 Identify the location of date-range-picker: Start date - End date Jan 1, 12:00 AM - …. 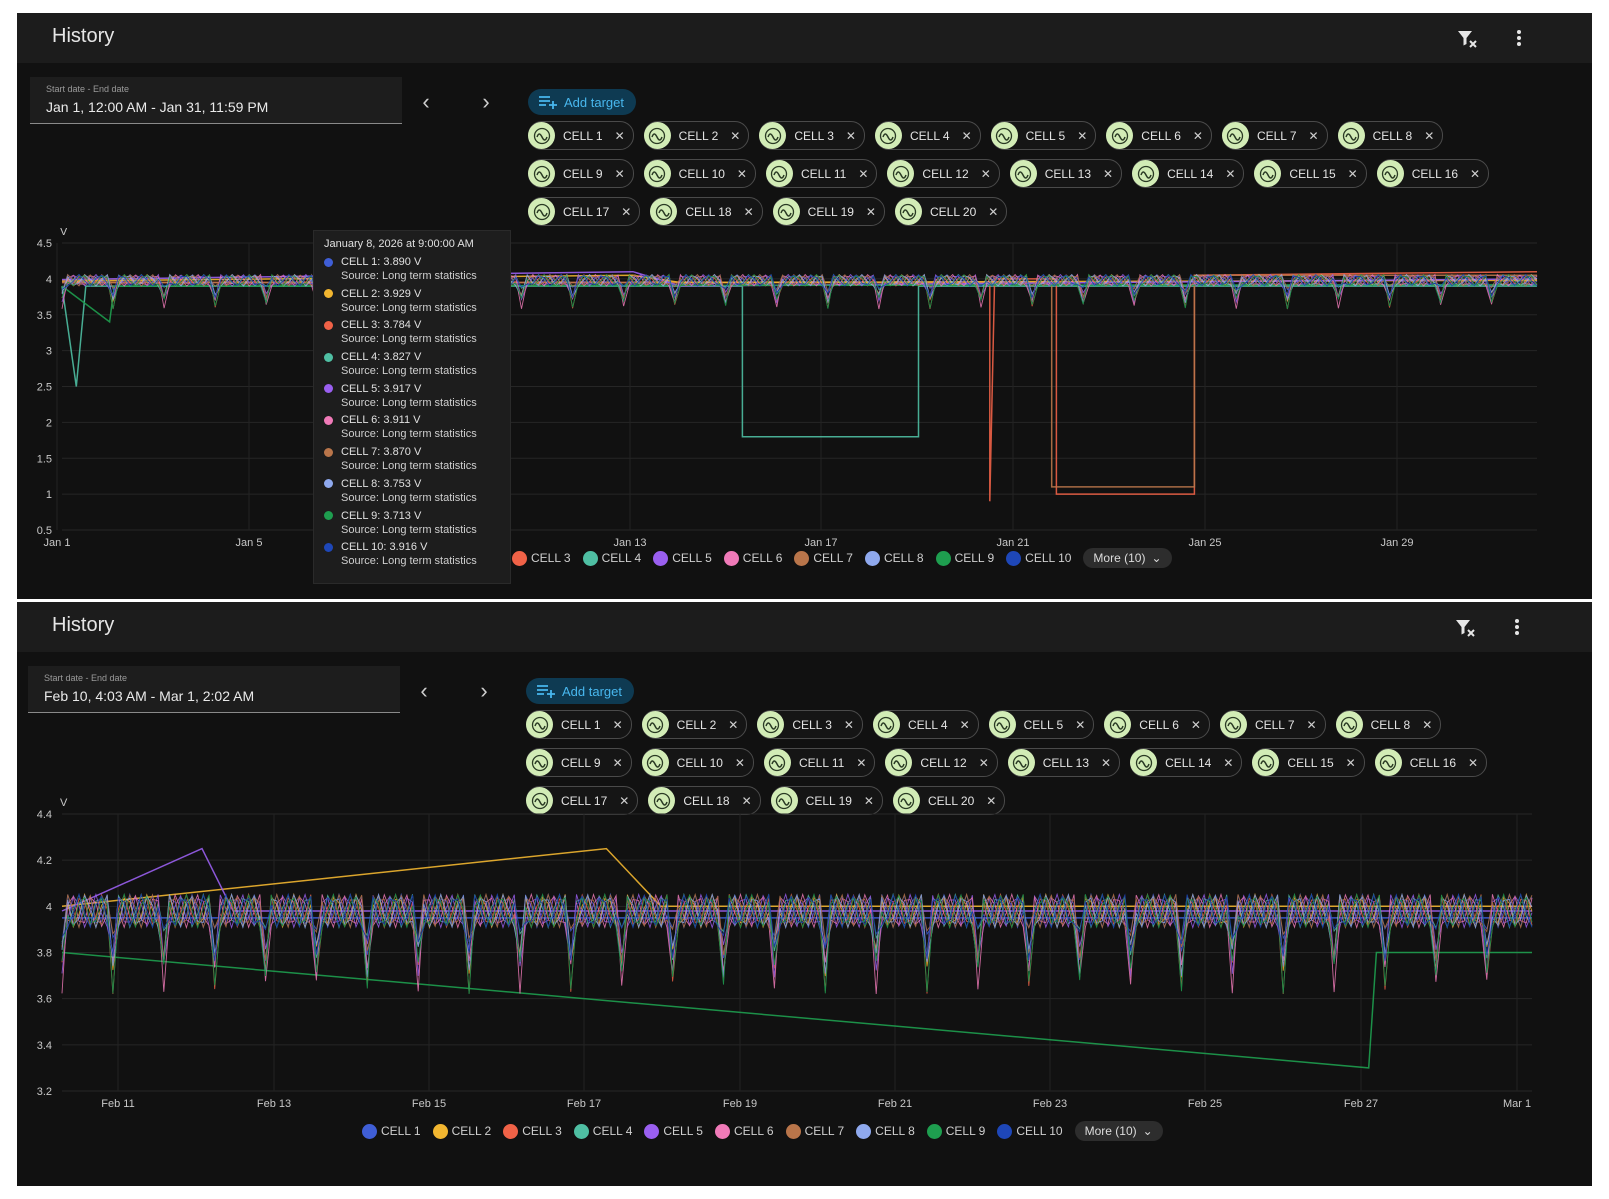
(216, 100).